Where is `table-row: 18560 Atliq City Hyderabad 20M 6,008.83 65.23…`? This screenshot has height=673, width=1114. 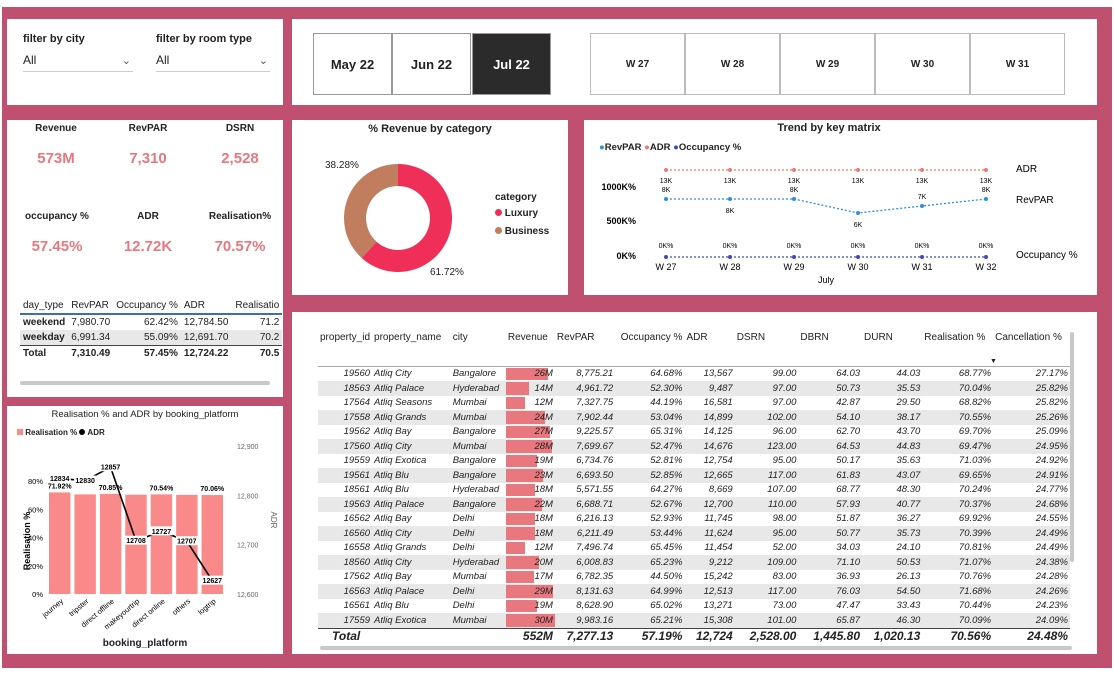
table-row: 18560 Atliq City Hyderabad 20M 6,008.83 65.23… is located at coordinates (694, 562).